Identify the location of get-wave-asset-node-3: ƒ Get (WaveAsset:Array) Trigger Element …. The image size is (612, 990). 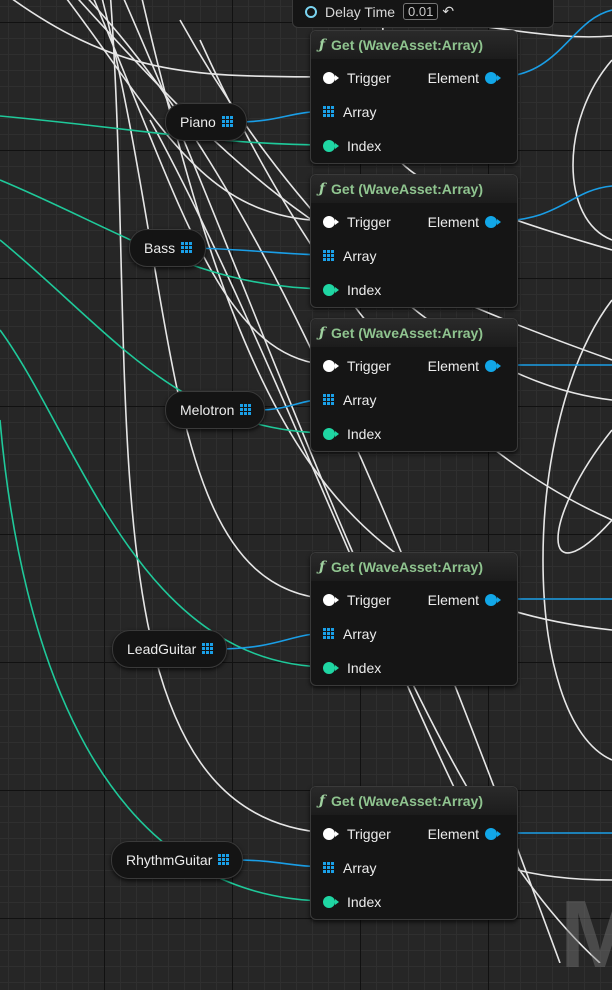
(414, 385).